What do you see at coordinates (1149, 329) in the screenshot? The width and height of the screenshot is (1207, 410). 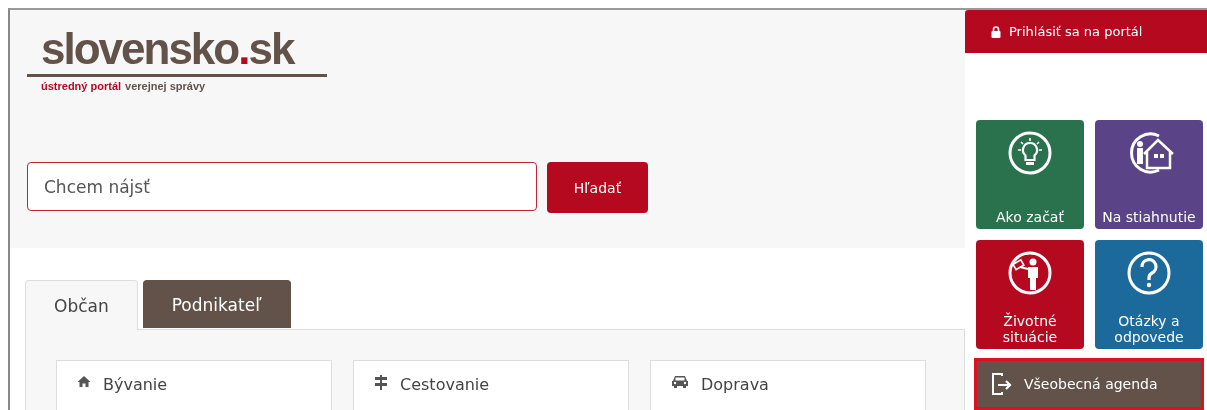 I see `tile-label: Otázky a odpovede` at bounding box center [1149, 329].